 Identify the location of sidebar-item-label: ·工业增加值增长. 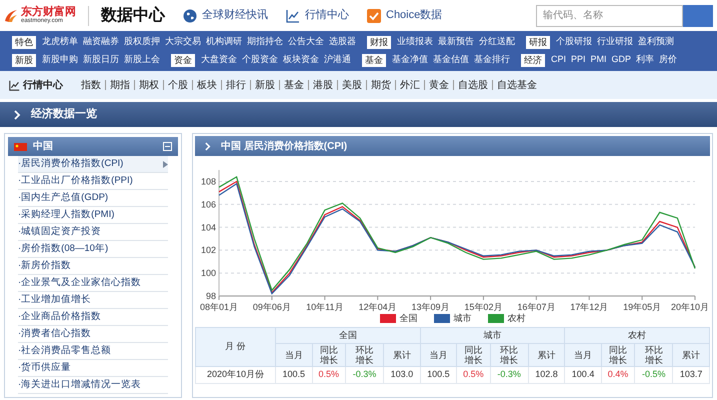
(55, 299).